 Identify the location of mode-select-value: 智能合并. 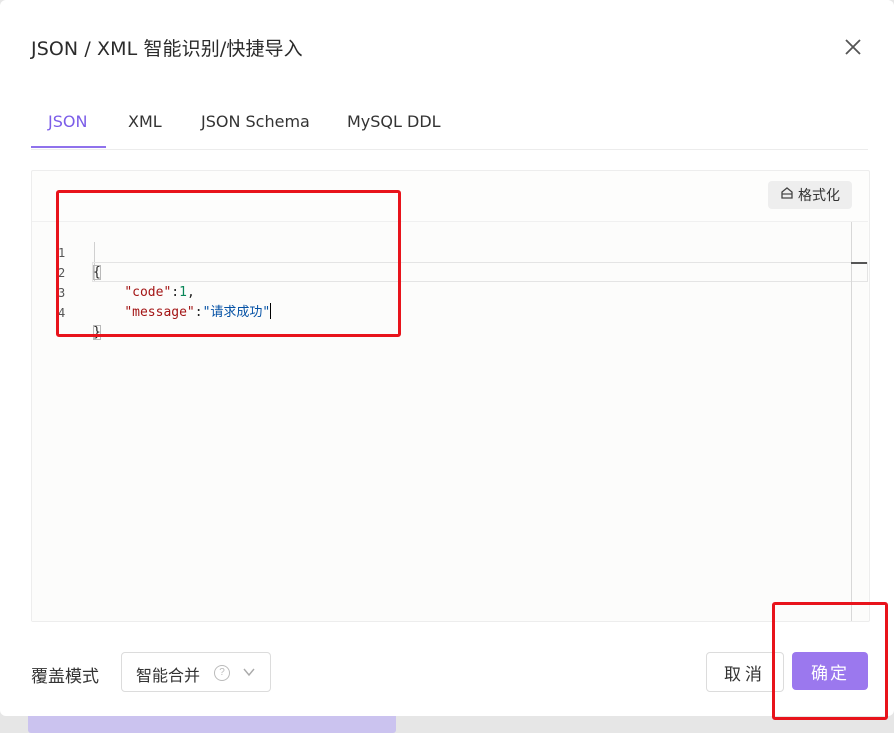
(168, 675).